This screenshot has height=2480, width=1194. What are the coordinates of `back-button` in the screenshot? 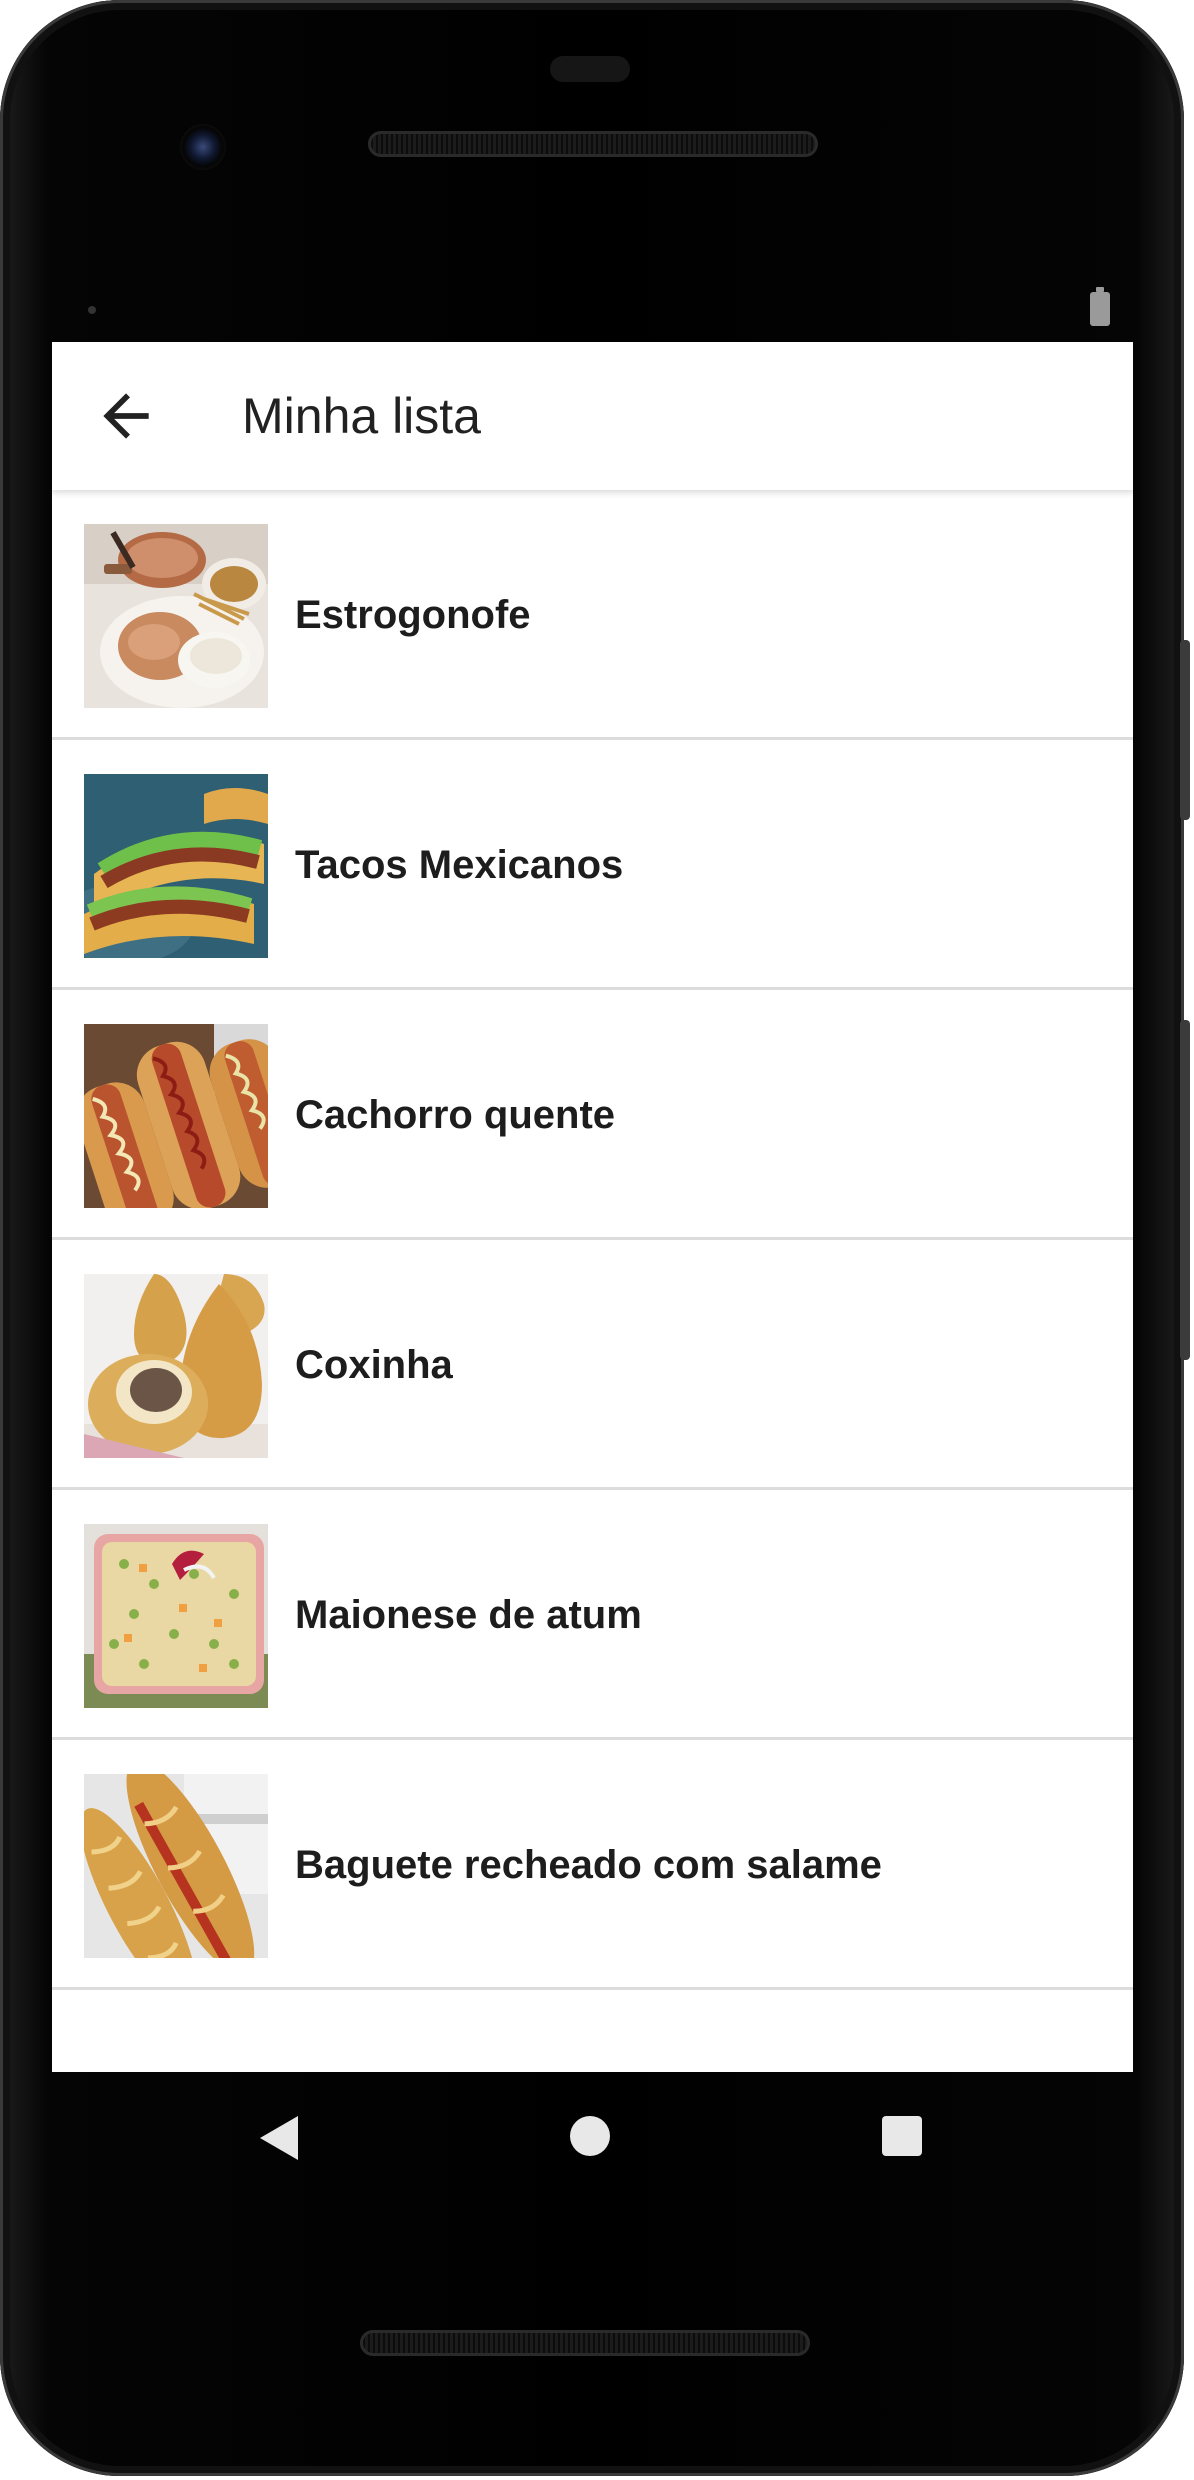 It's located at (126, 416).